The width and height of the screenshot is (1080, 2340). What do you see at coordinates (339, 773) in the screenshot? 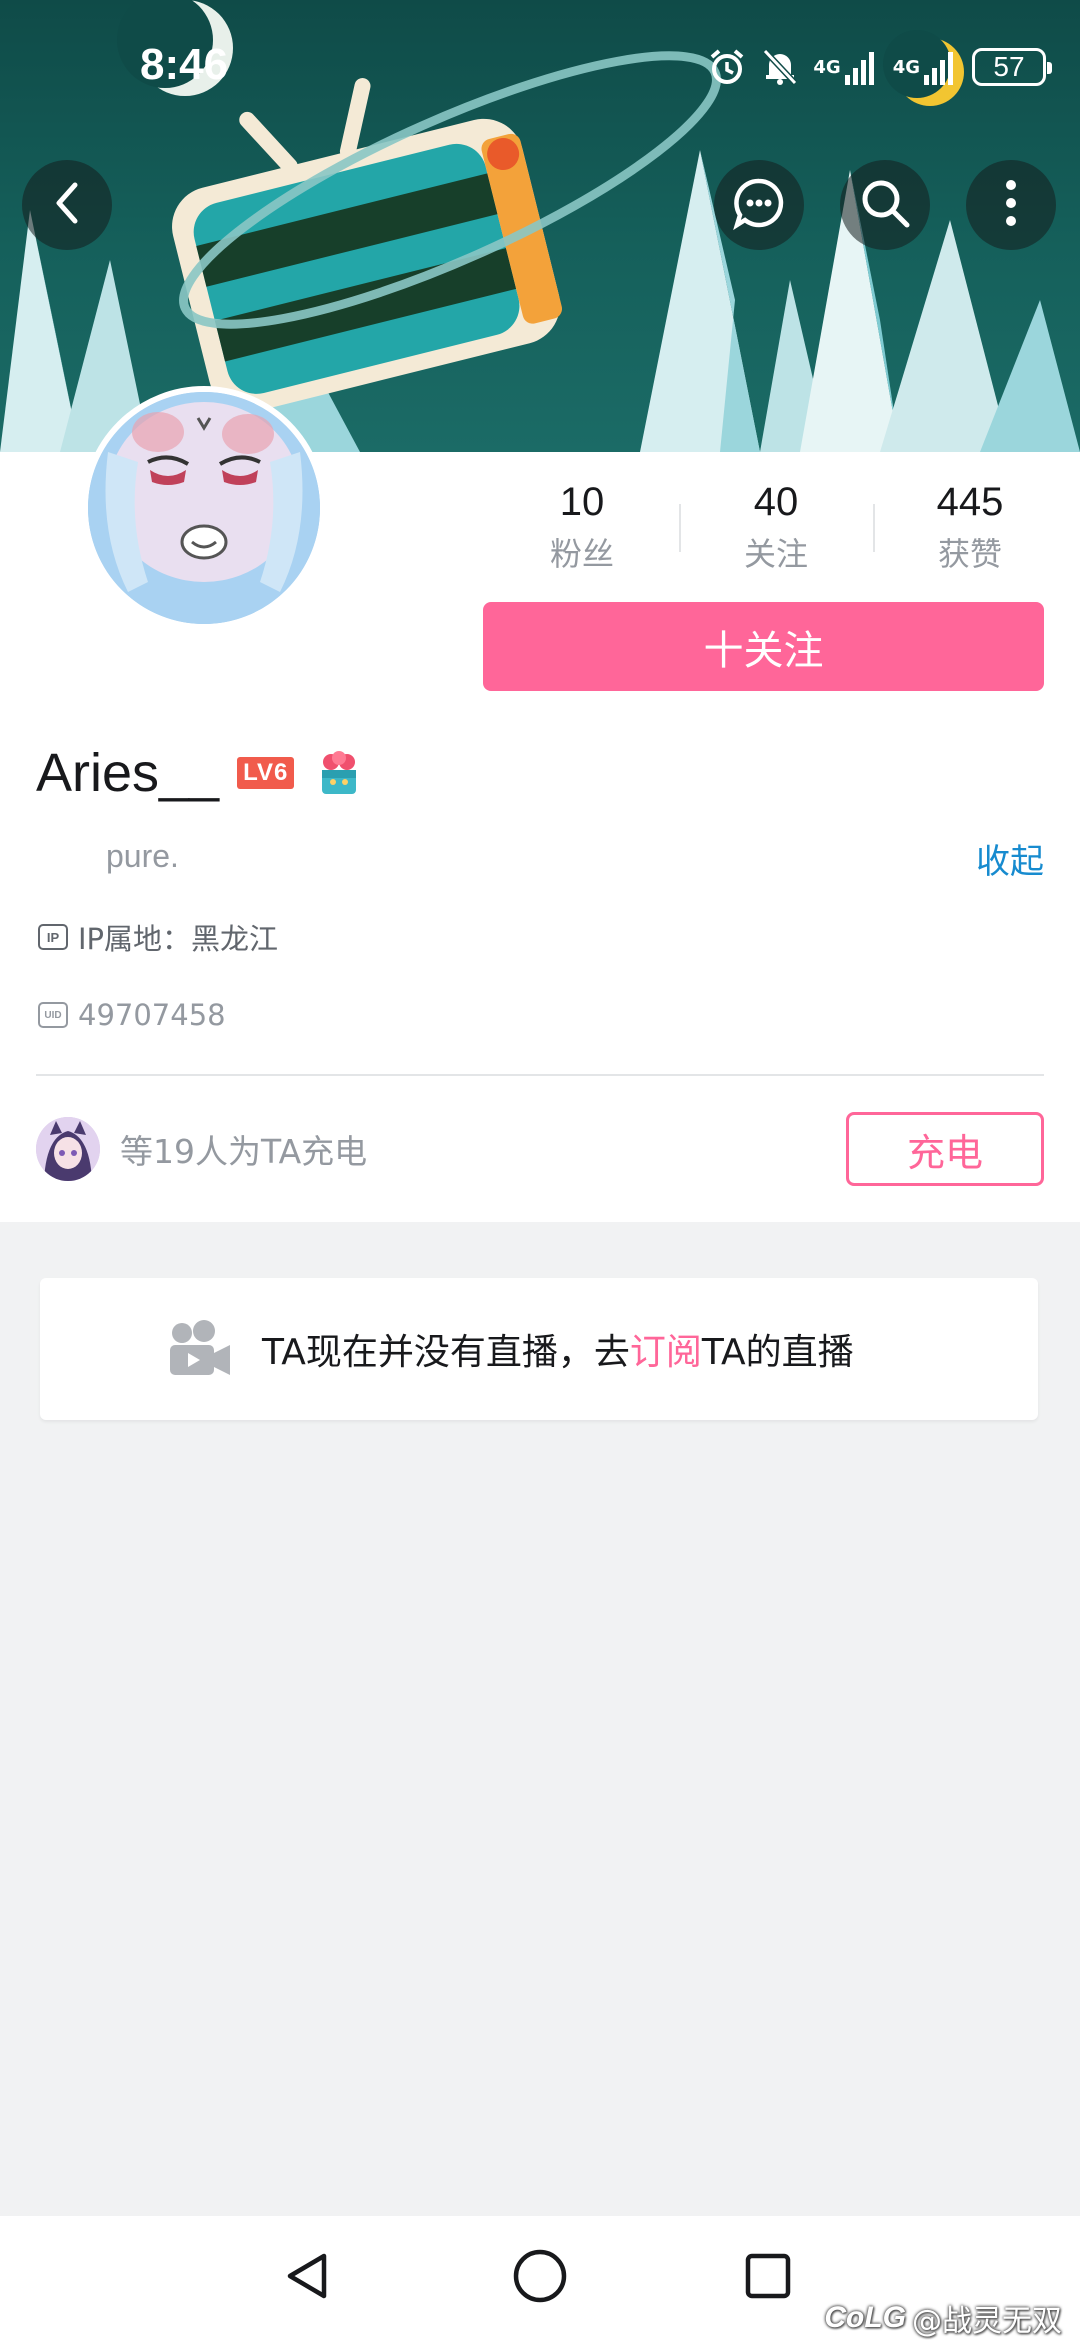
I see `gift-medal-icon` at bounding box center [339, 773].